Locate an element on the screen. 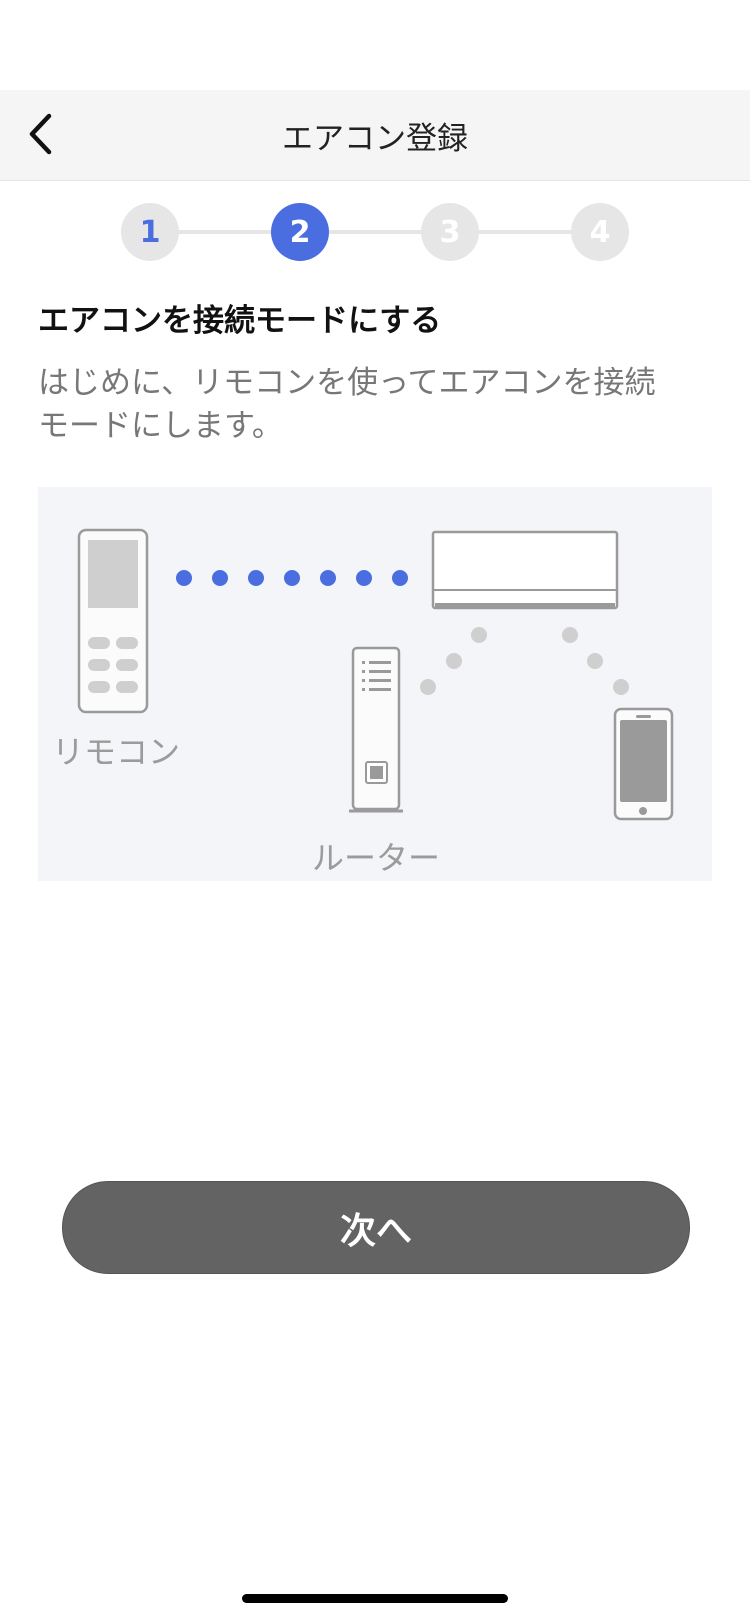 This screenshot has height=1623, width=750. next-button: 次へ is located at coordinates (376, 1227).